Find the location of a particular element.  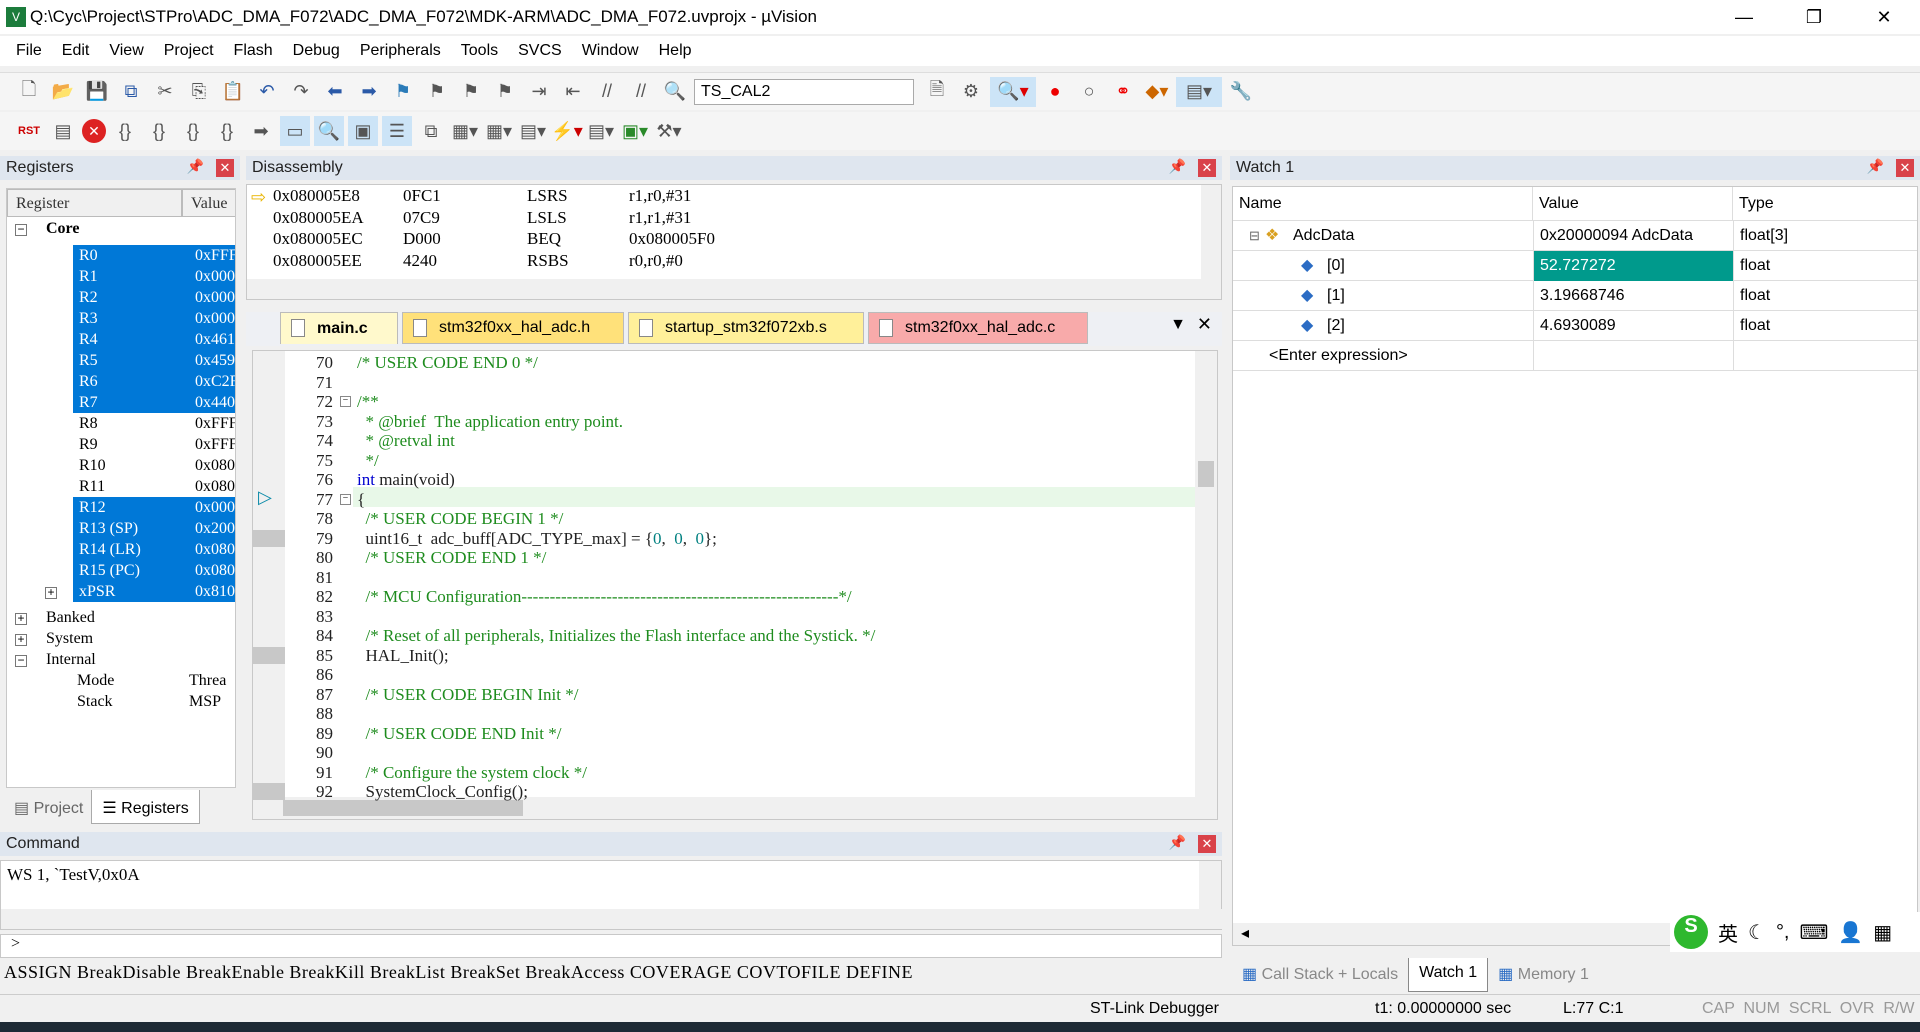

watch-row: ⊟ ❖ AdcData 0x20000094 AdcData float[3] is located at coordinates (1575, 236).